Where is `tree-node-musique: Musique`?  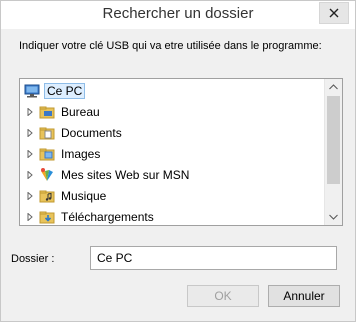
tree-node-musique: Musique is located at coordinates (66, 196).